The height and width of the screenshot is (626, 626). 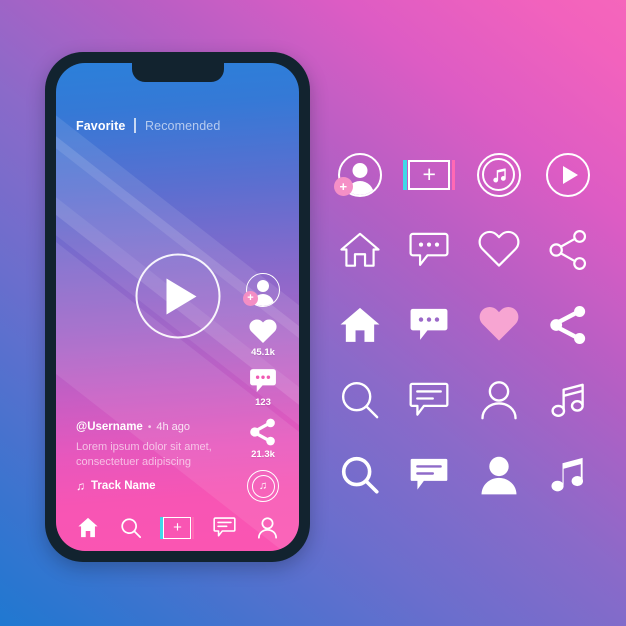 I want to click on music-note-filled-icon, so click(x=567, y=474).